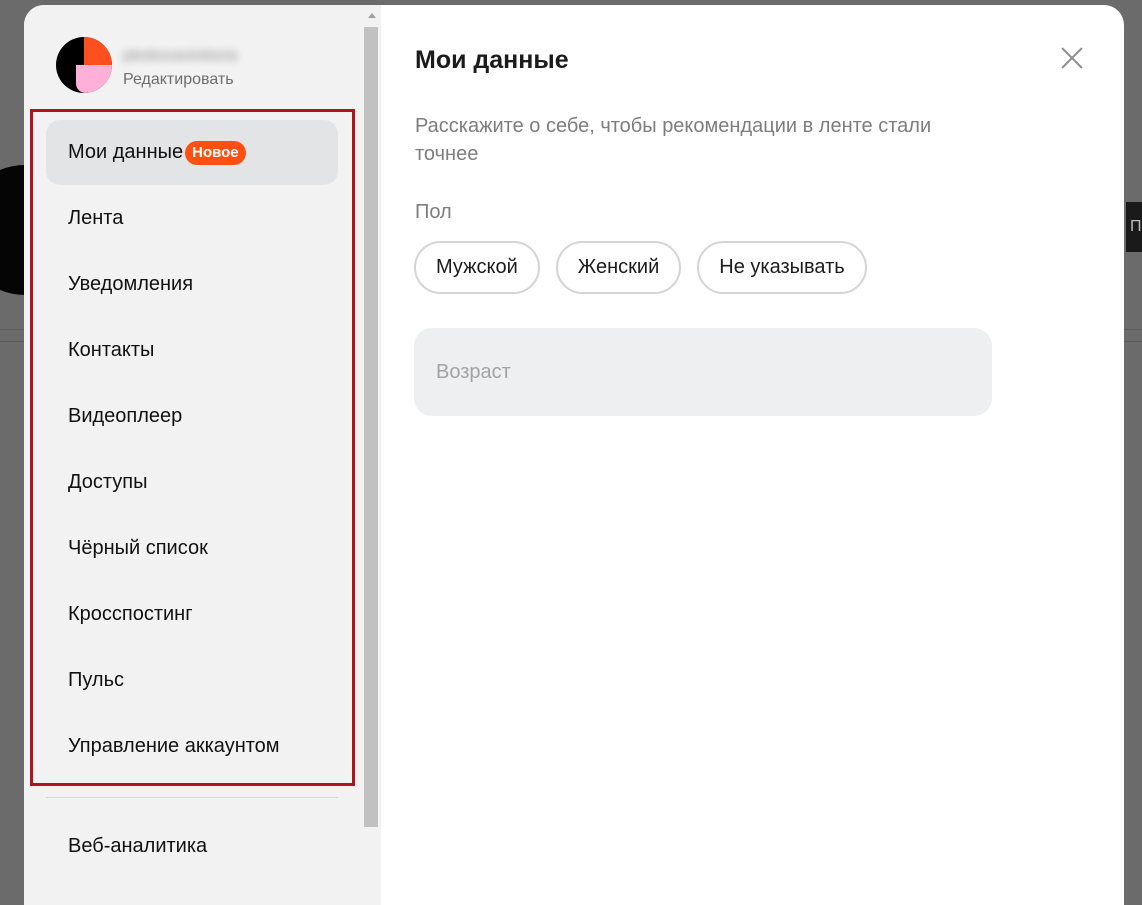 The width and height of the screenshot is (1142, 905). What do you see at coordinates (782, 267) in the screenshot?
I see `gender-unspecified-button: Не указывать` at bounding box center [782, 267].